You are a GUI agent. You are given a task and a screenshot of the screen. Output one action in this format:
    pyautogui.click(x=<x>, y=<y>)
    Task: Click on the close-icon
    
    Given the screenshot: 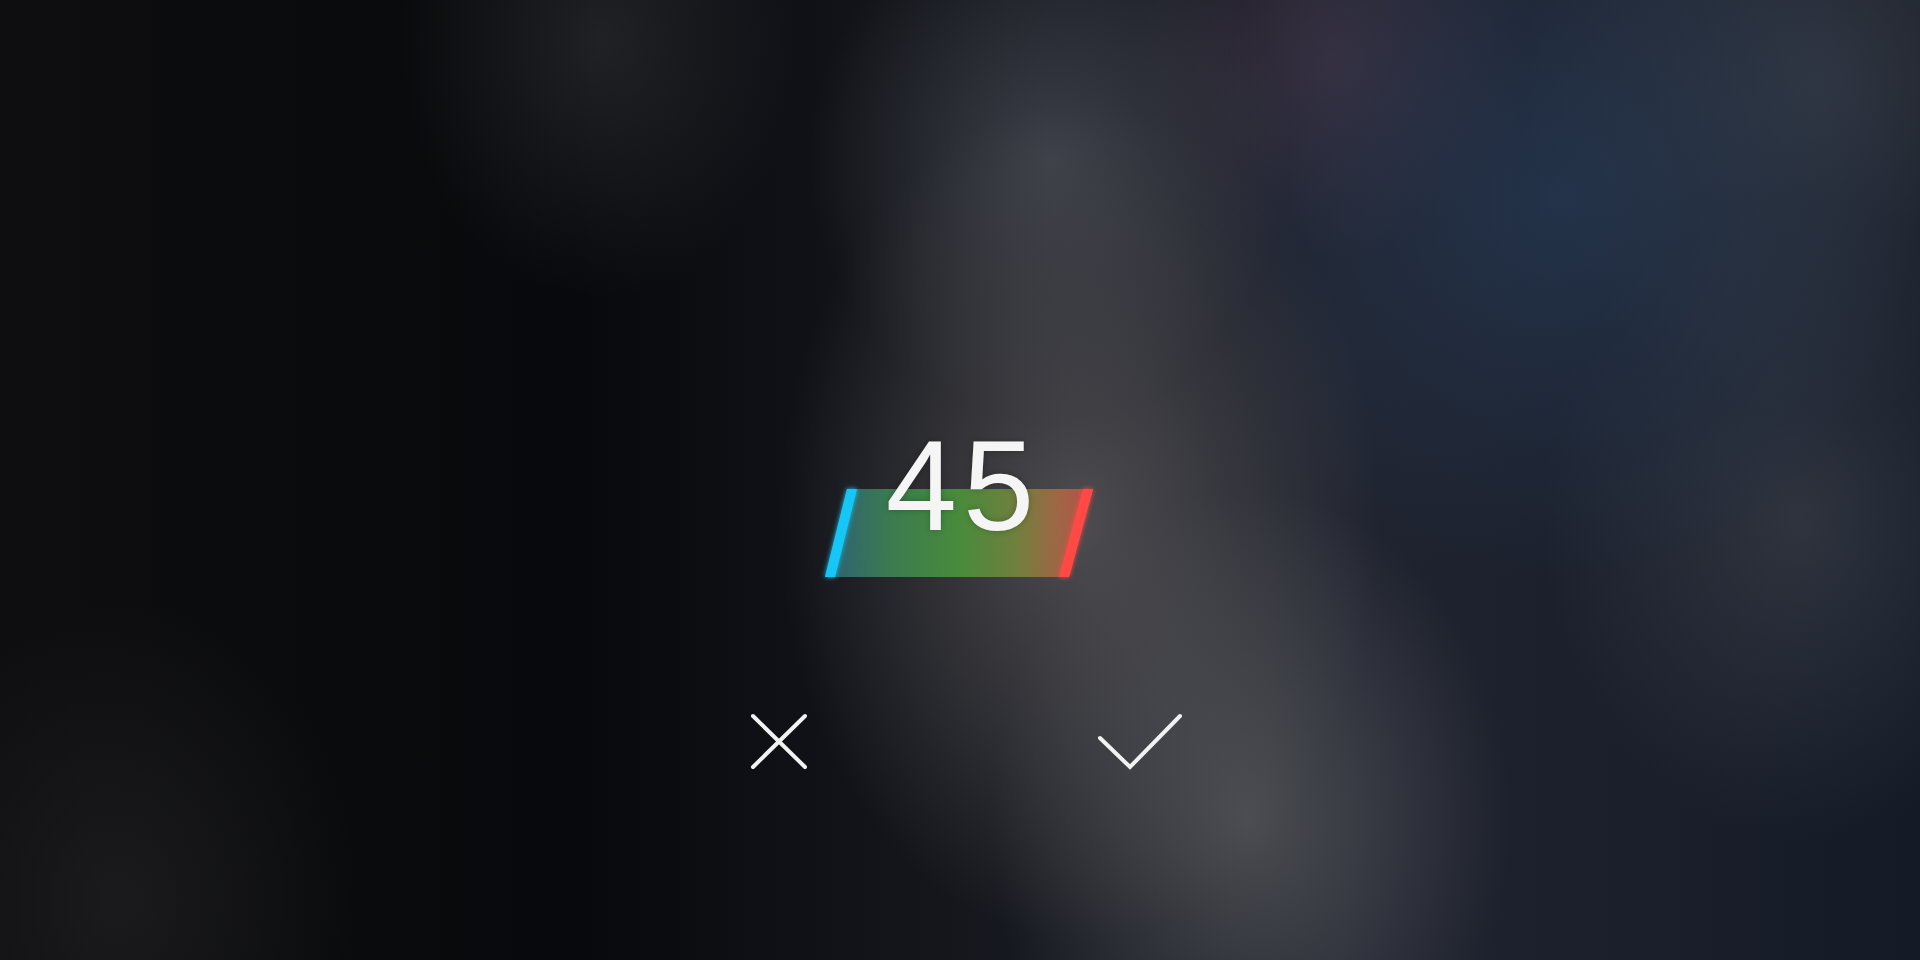 What is the action you would take?
    pyautogui.click(x=779, y=741)
    